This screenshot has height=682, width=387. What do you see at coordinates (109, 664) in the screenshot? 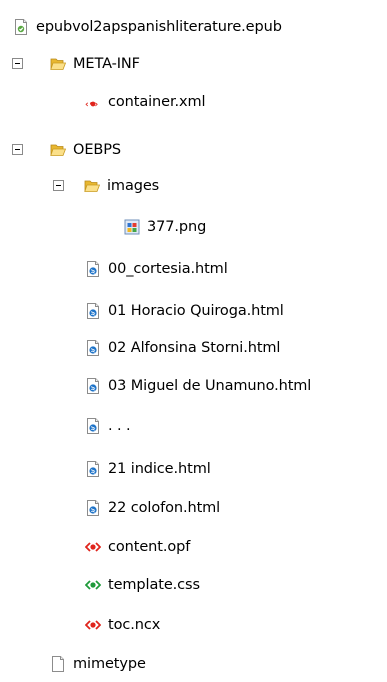
I see `tree-item-label: mimetype` at bounding box center [109, 664].